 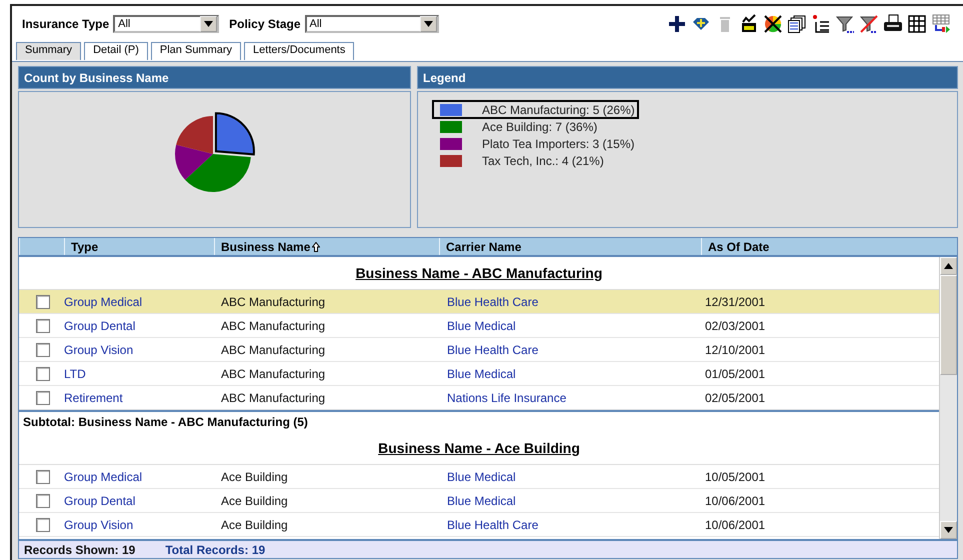 I want to click on tab: Plan Summary, so click(x=196, y=51).